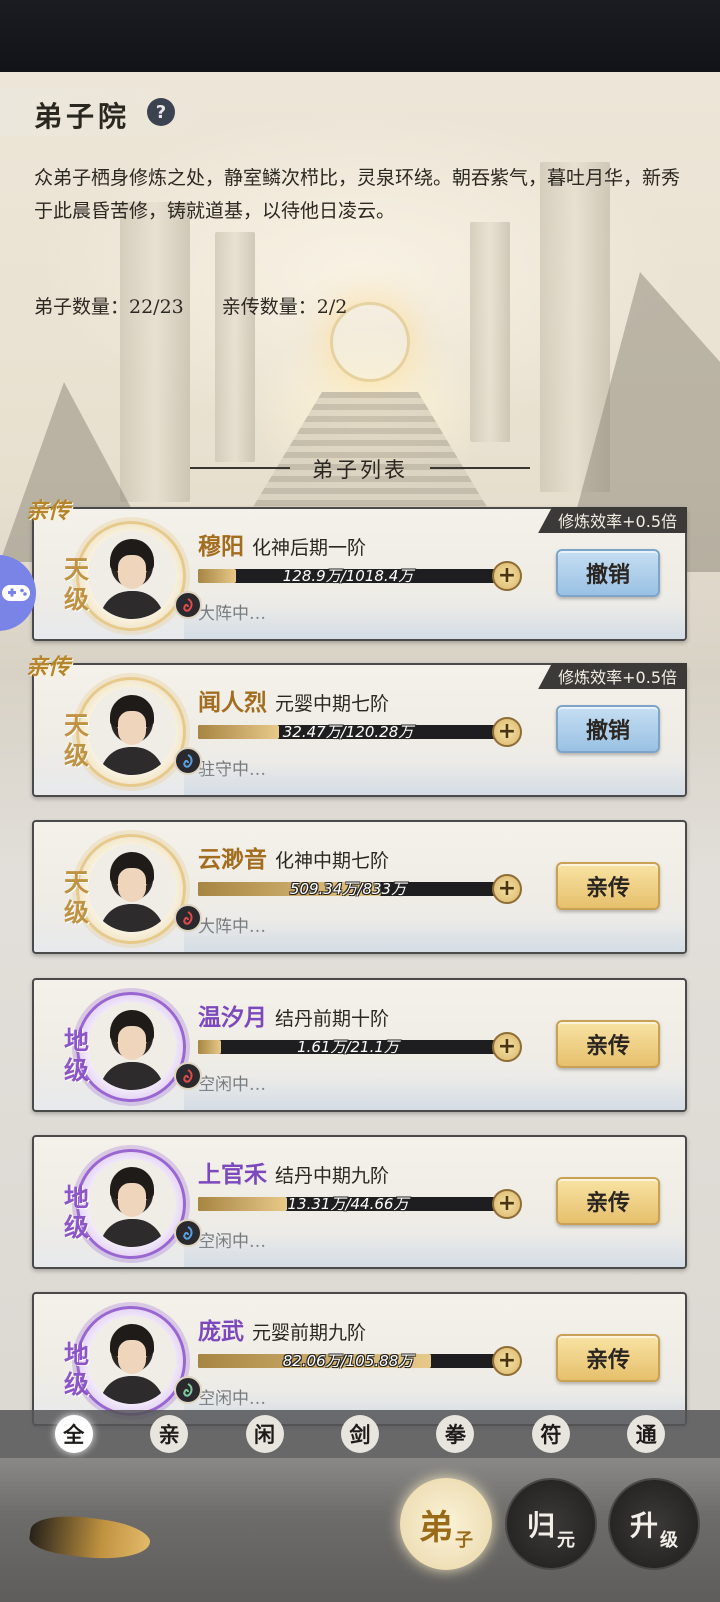 Image resolution: width=720 pixels, height=1602 pixels. I want to click on name-line: 穆阳 化神后期一阶, so click(282, 544).